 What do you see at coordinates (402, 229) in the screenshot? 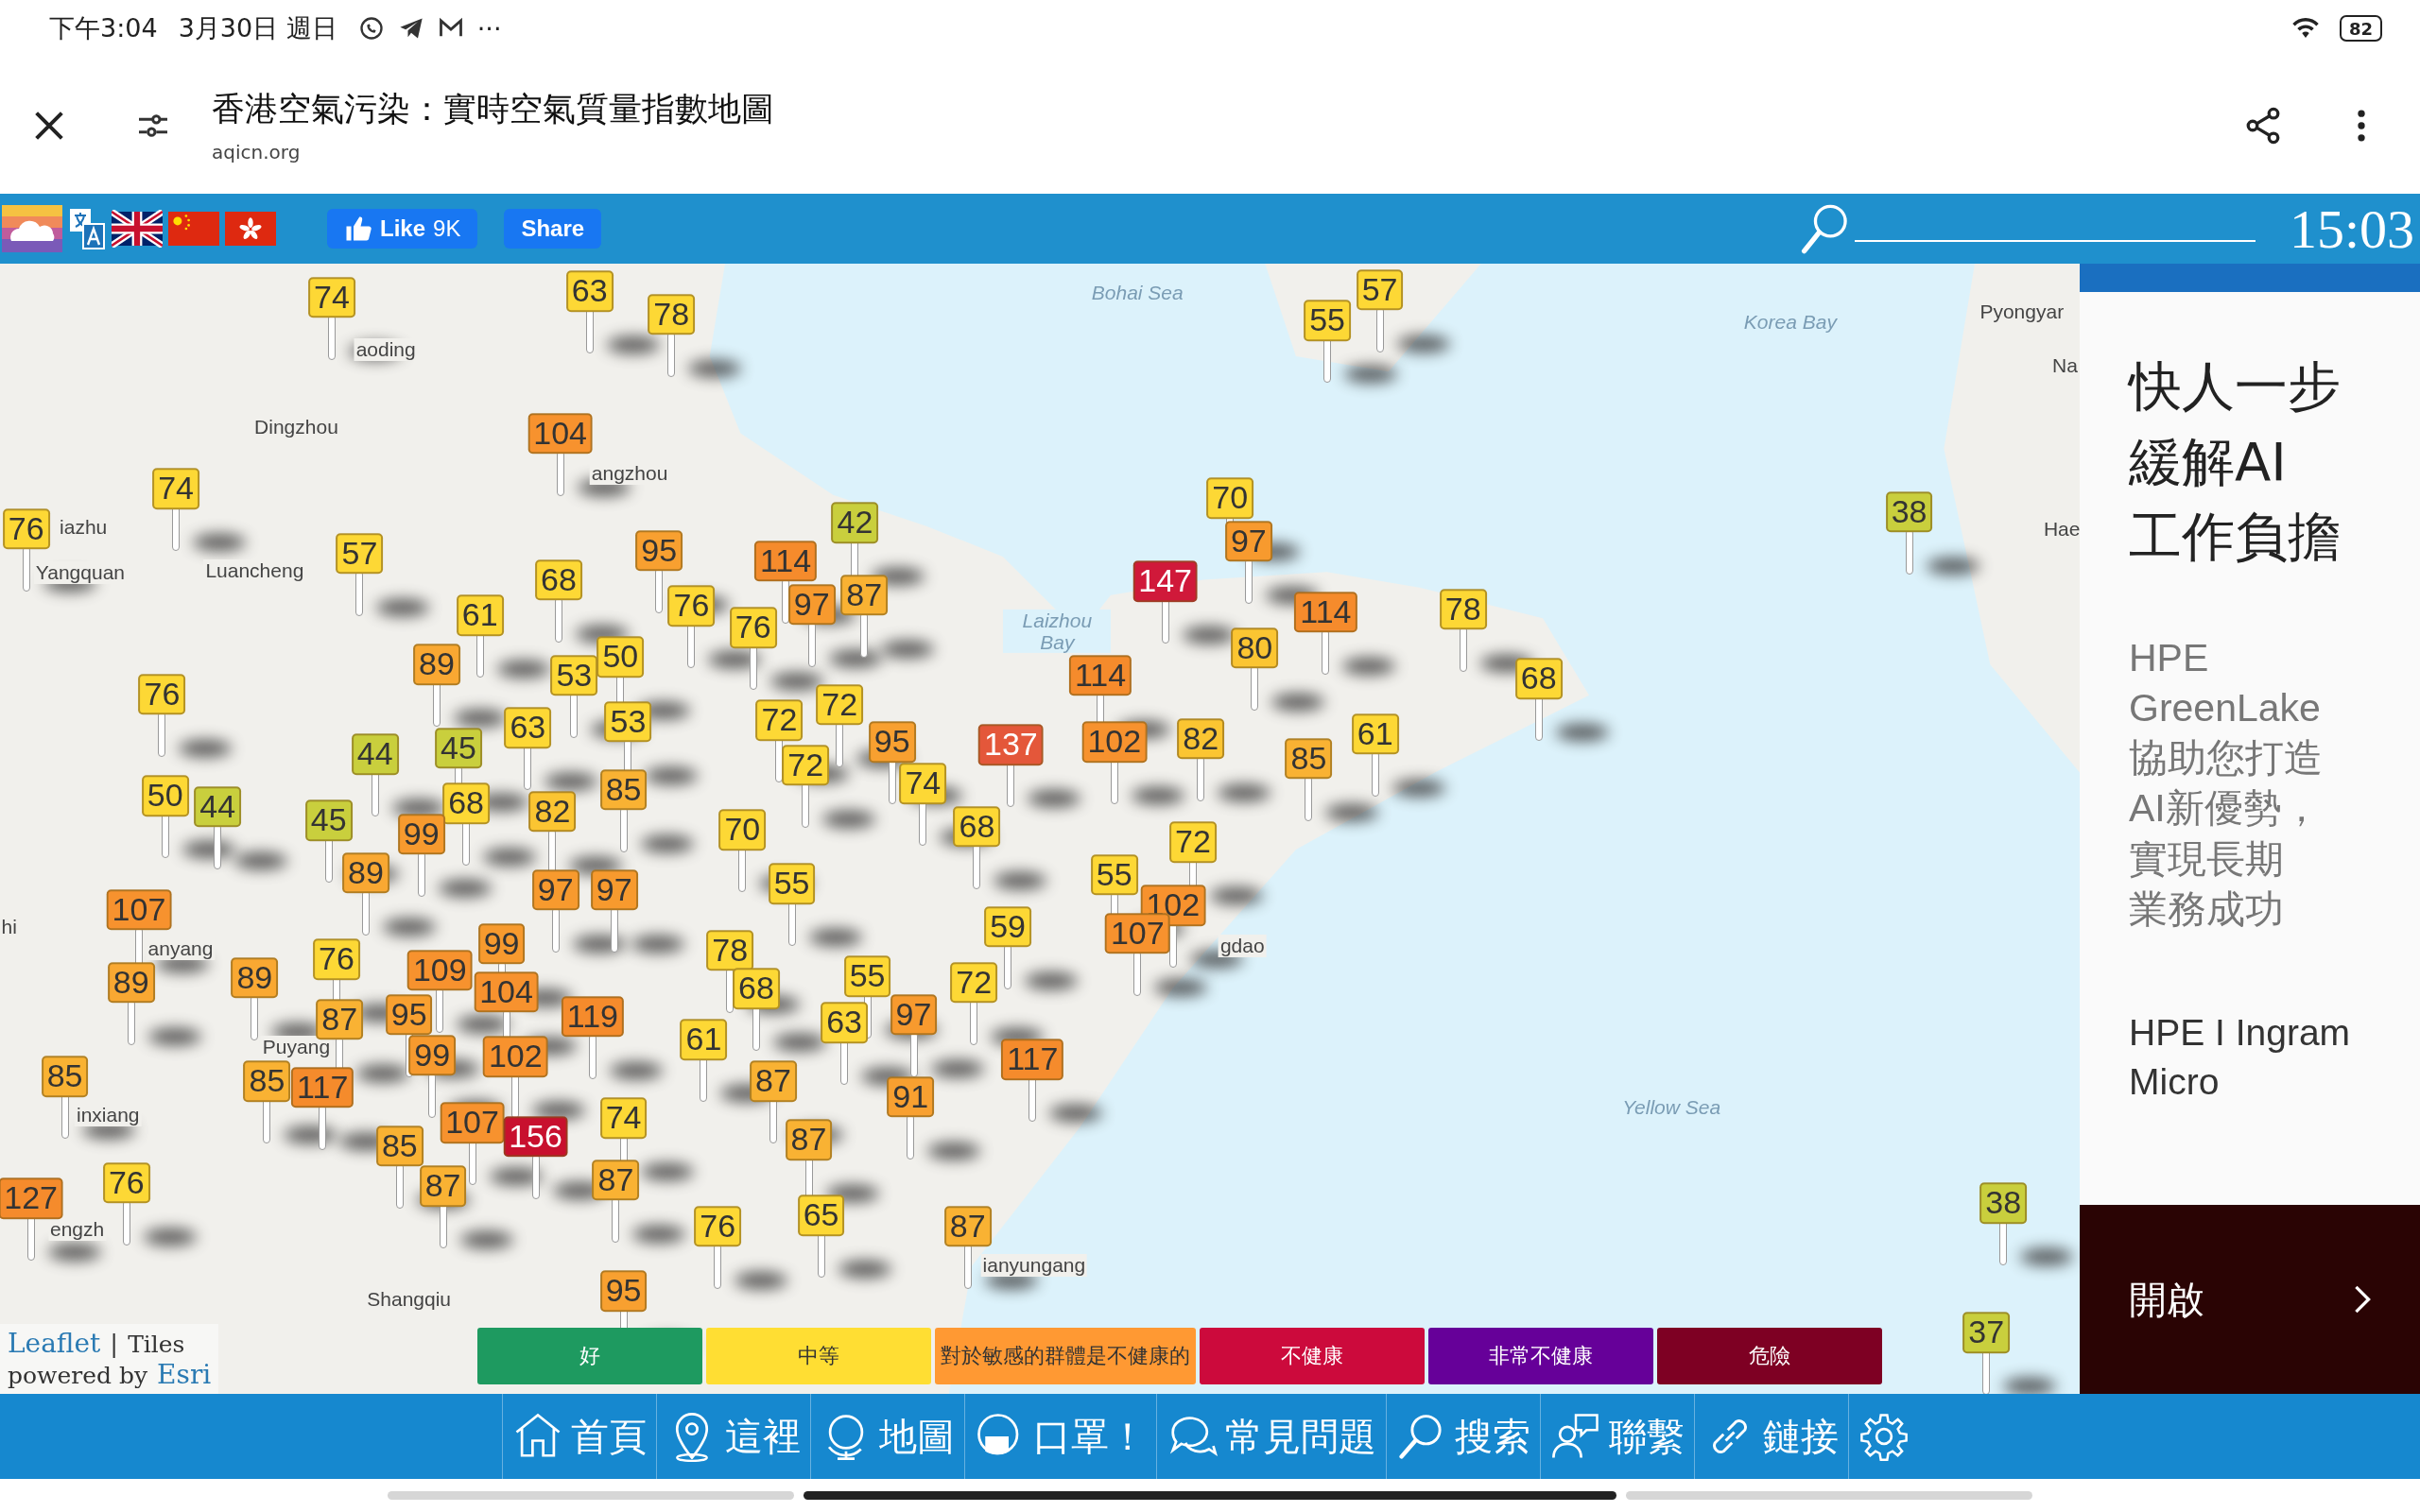
I see `like-button: Like 9K` at bounding box center [402, 229].